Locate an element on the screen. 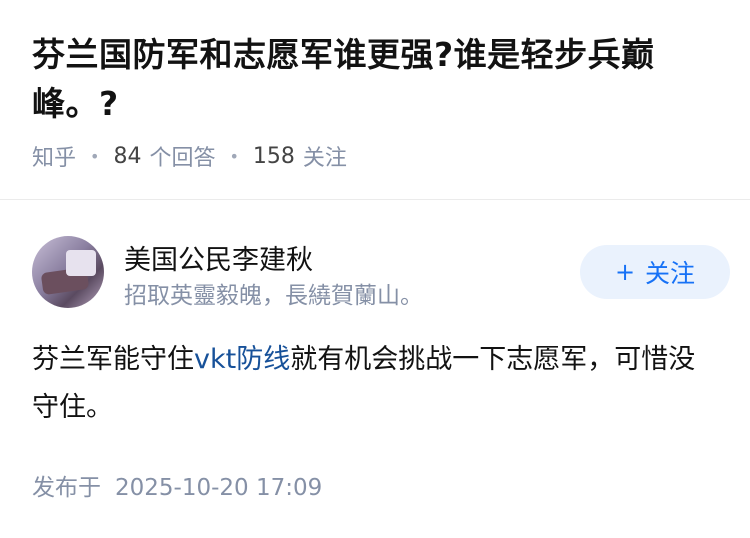 The width and height of the screenshot is (750, 538). avatar is located at coordinates (68, 272).